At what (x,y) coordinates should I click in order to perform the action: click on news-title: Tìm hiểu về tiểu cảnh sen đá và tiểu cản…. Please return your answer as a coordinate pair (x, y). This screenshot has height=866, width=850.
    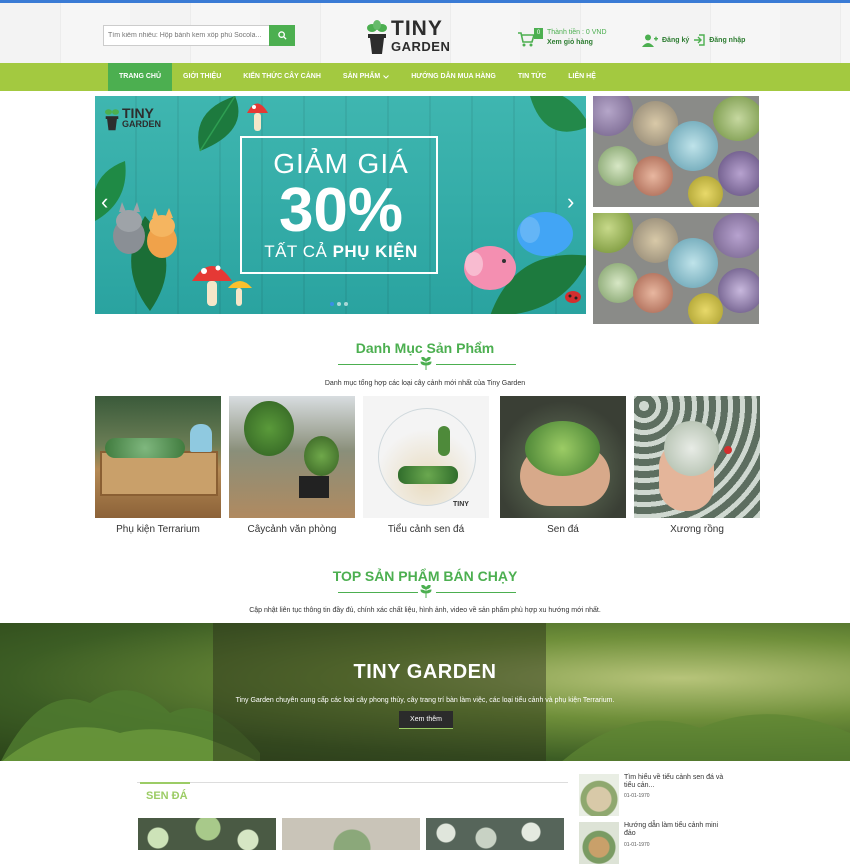
    Looking at the image, I should click on (674, 782).